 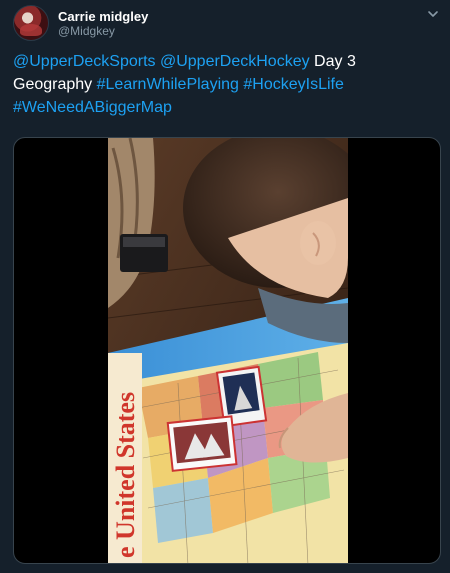 What do you see at coordinates (226, 23) in the screenshot?
I see `tweet-header: Carrie midgley @Midgkey` at bounding box center [226, 23].